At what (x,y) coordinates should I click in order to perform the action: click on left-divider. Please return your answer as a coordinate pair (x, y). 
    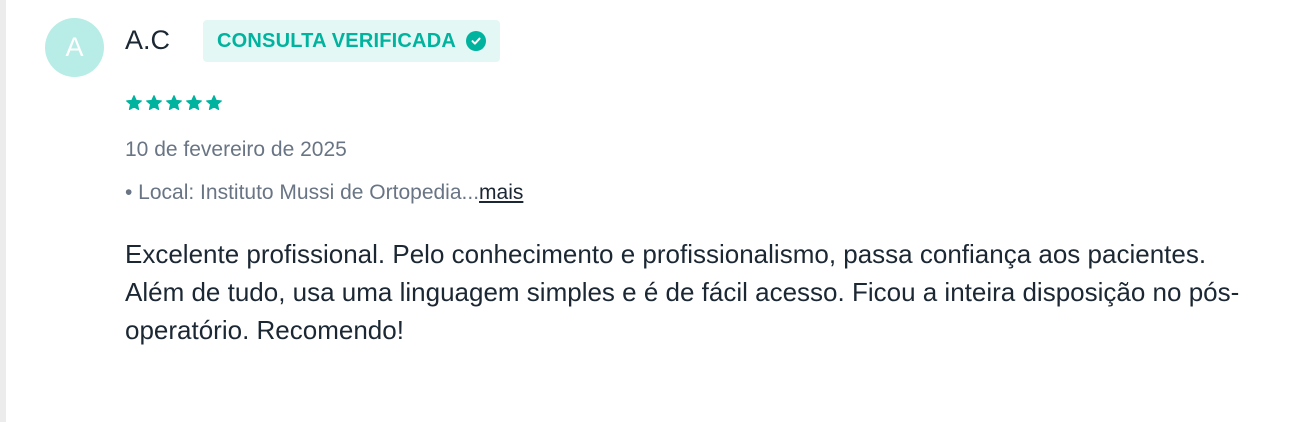
    Looking at the image, I should click on (3, 211).